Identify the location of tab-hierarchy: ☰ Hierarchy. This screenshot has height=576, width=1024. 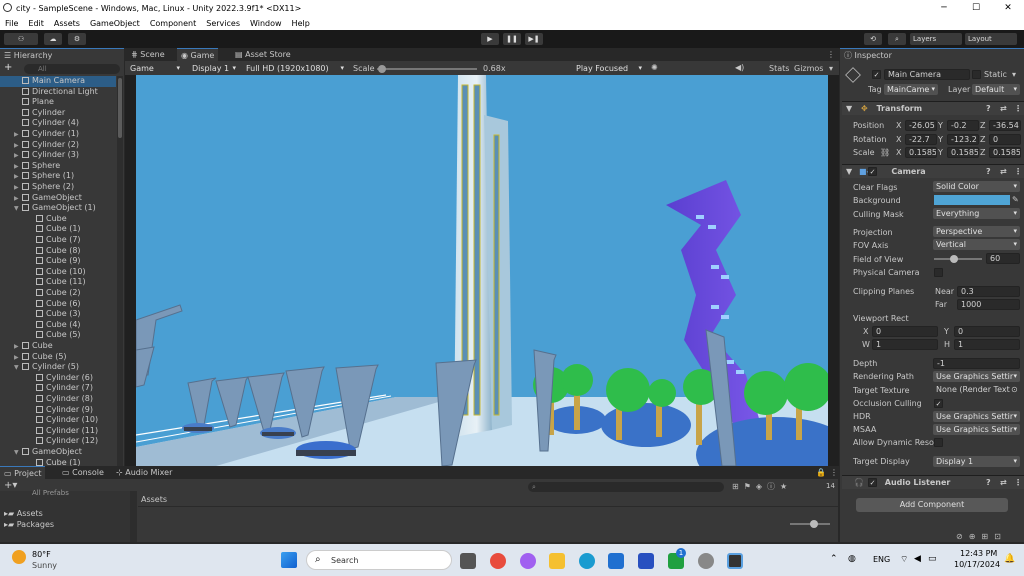
(62, 54).